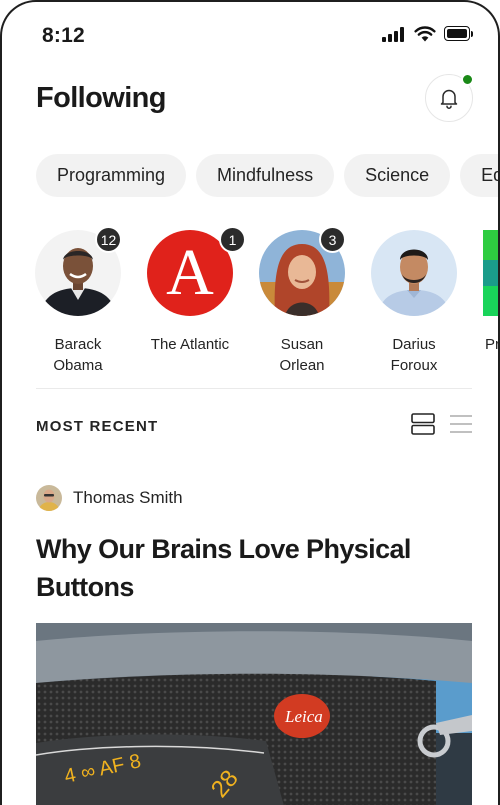 The image size is (500, 805). I want to click on bell-icon, so click(449, 99).